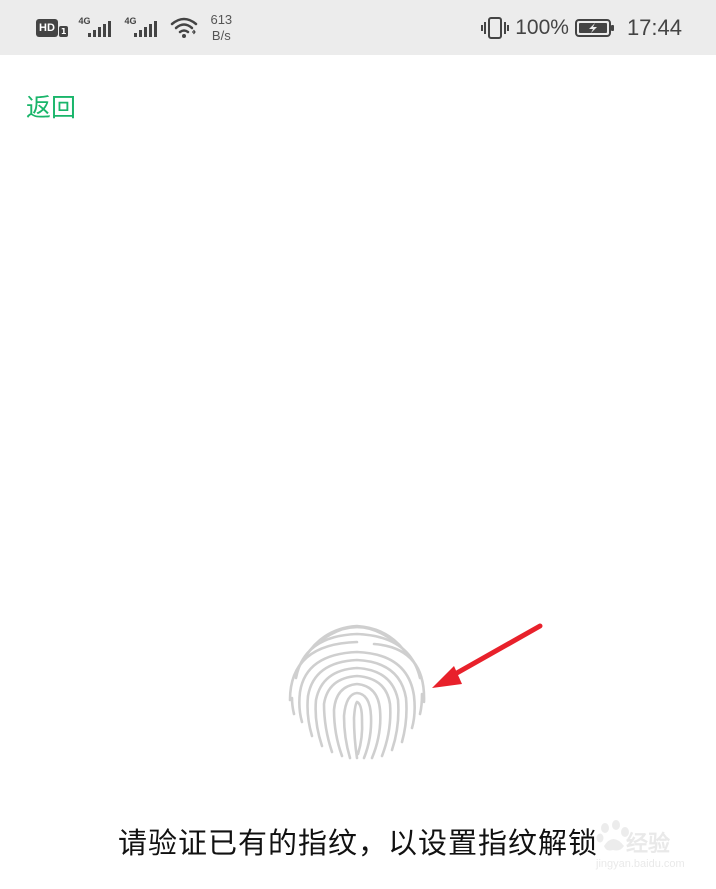 This screenshot has height=889, width=716. I want to click on status-bar-right: 100% 17:44, so click(581, 27).